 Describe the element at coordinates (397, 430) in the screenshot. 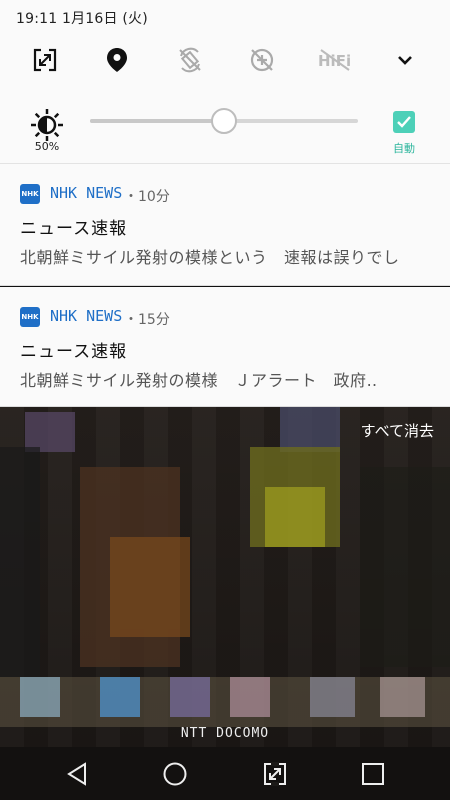

I see `clear-all-button: すべて消去` at that location.